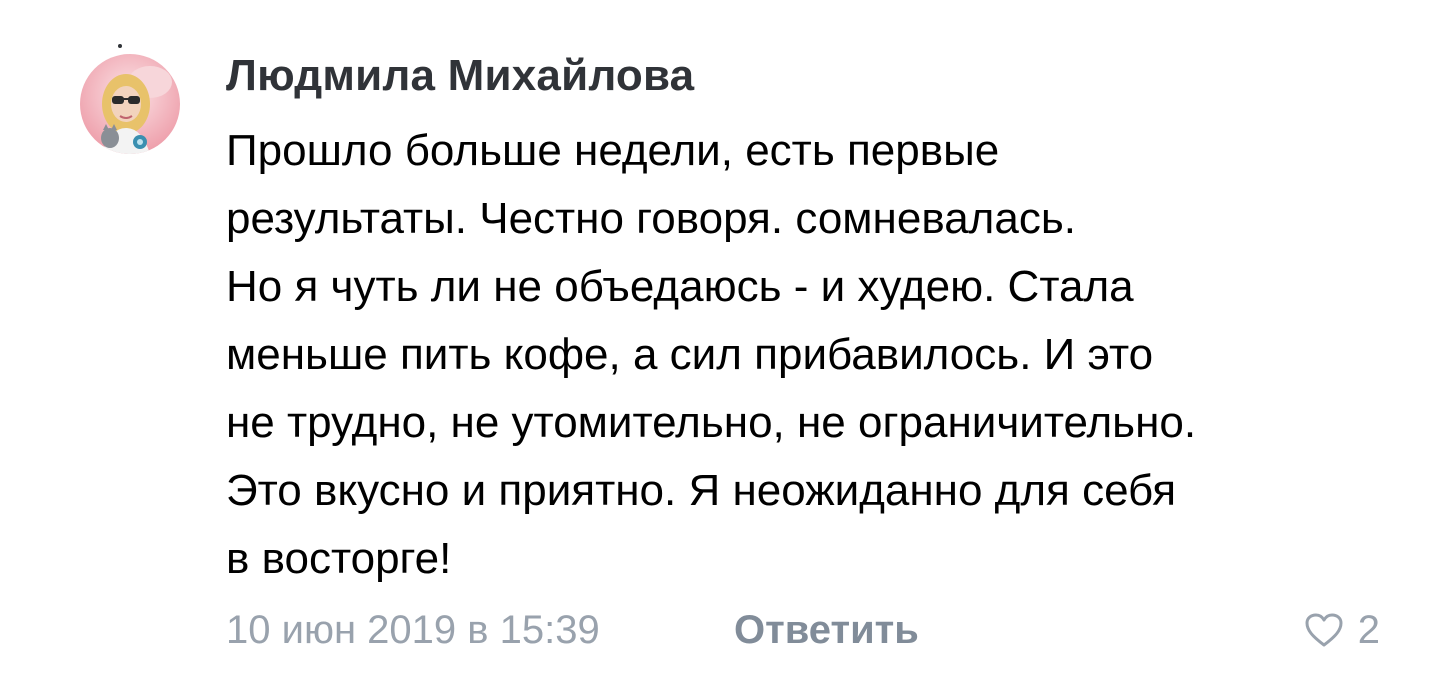 The height and width of the screenshot is (700, 1437). I want to click on comment-footer: 10 июн 2019 в 15:39 Ответить 2, so click(811, 630).